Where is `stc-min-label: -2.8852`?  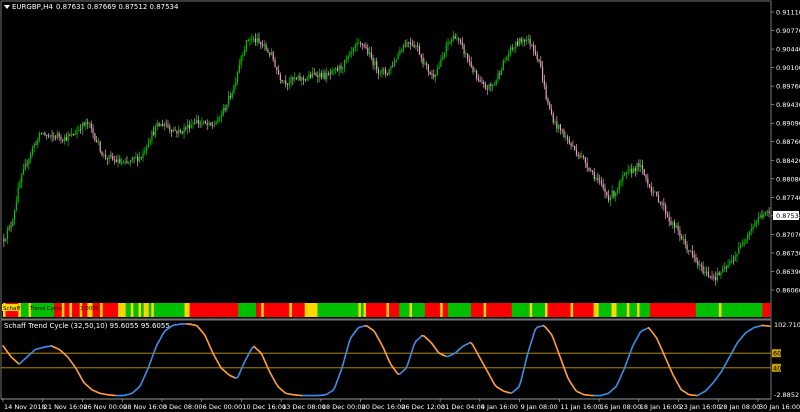
stc-min-label: -2.8852 is located at coordinates (786, 395).